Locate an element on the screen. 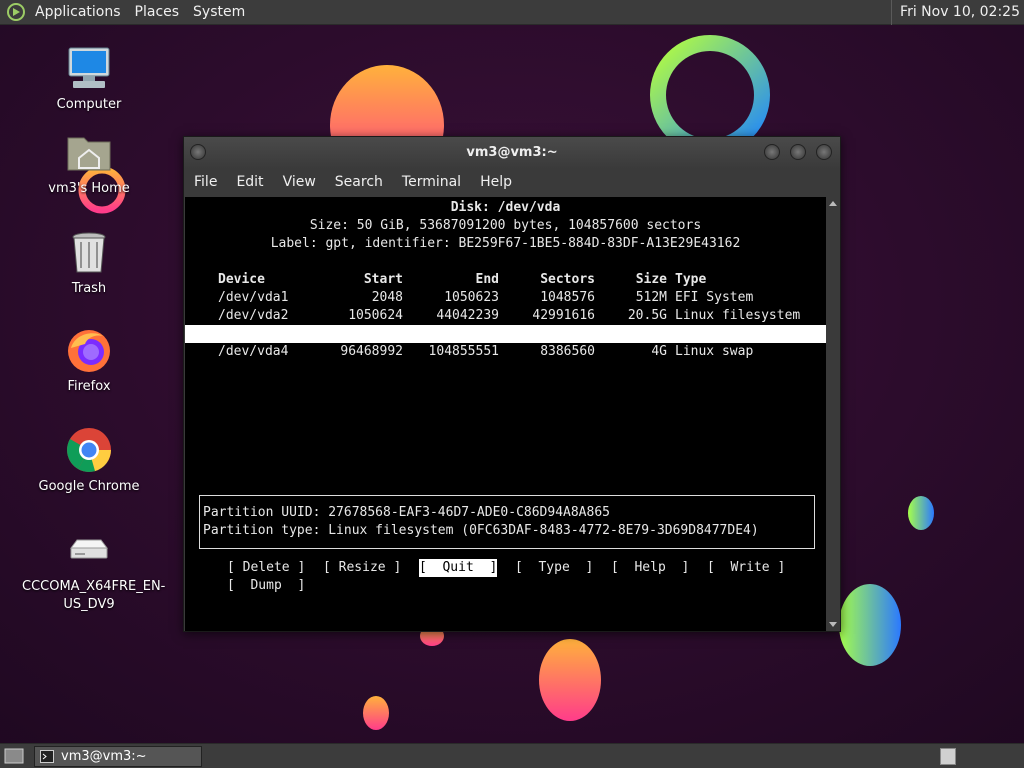  distro-logo-icon is located at coordinates (16, 12).